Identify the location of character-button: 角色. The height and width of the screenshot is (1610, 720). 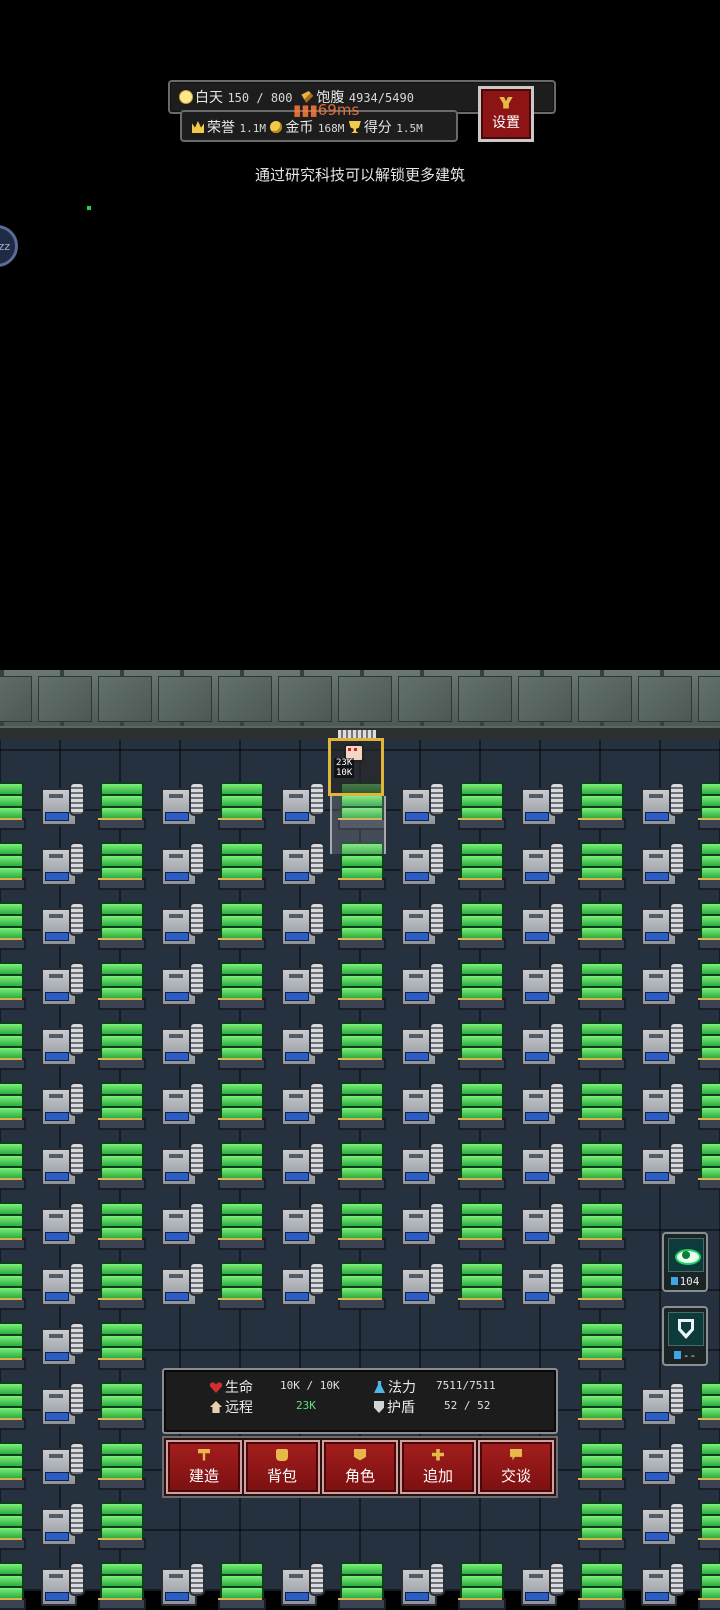
(360, 1467).